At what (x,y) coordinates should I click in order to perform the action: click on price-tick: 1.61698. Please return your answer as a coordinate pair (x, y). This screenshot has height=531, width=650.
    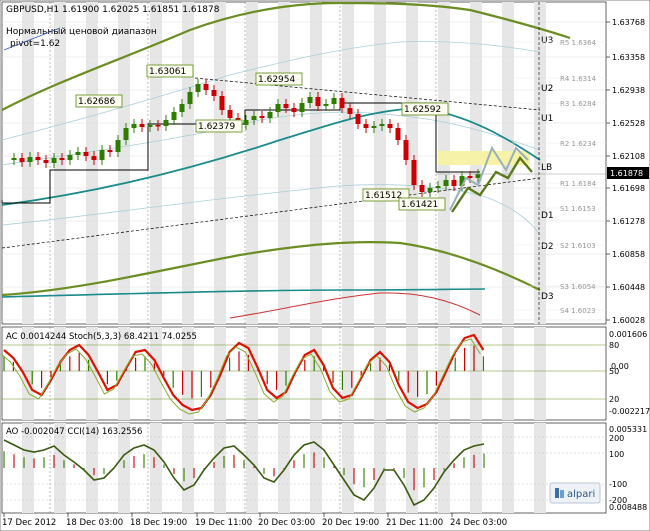
    Looking at the image, I should click on (628, 188).